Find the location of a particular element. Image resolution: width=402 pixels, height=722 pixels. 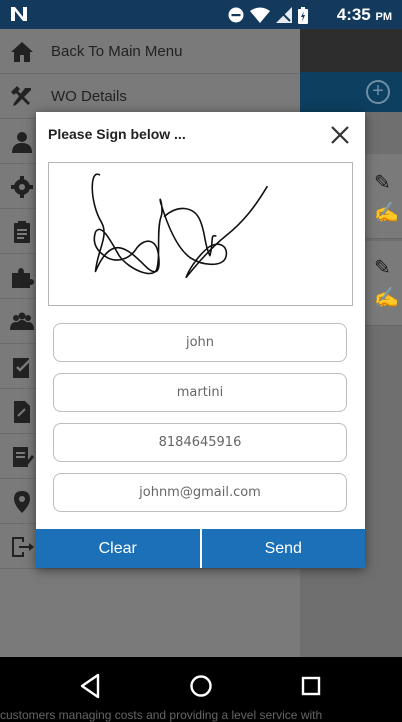

drawer-item-label: WO Details is located at coordinates (89, 96).